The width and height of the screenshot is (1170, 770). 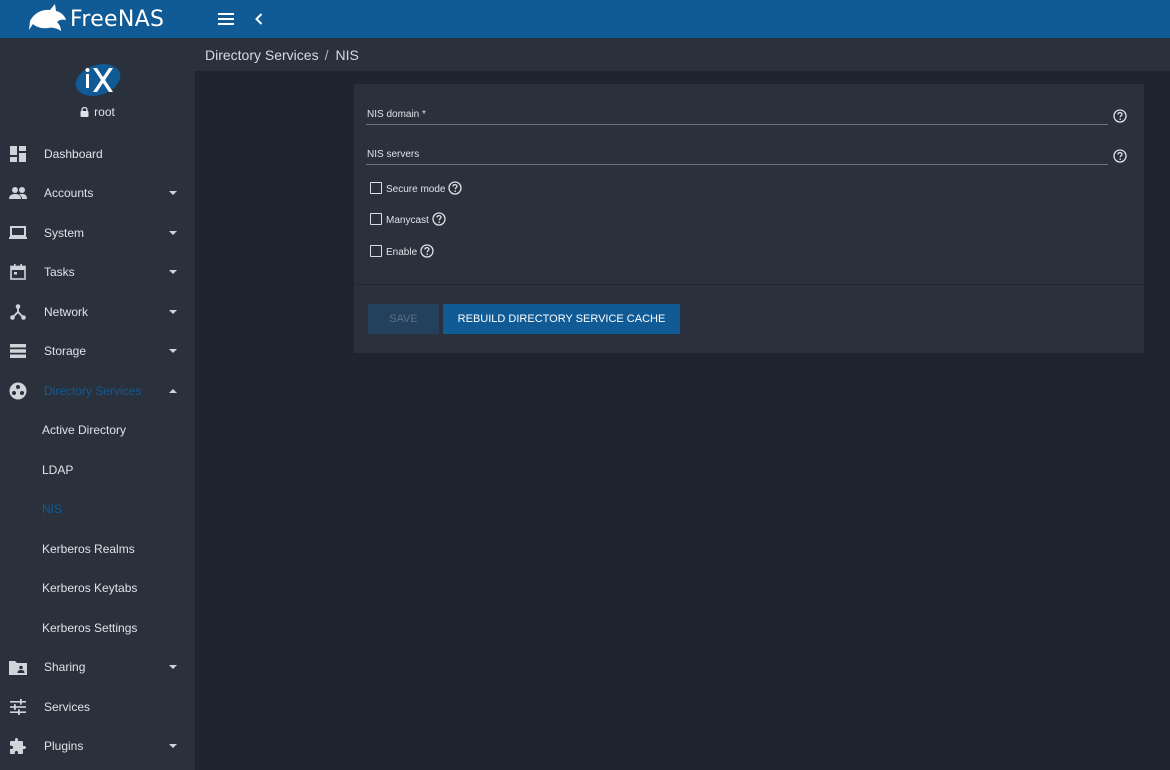 What do you see at coordinates (97, 194) in the screenshot?
I see `sidebar-item-accounts: Accounts` at bounding box center [97, 194].